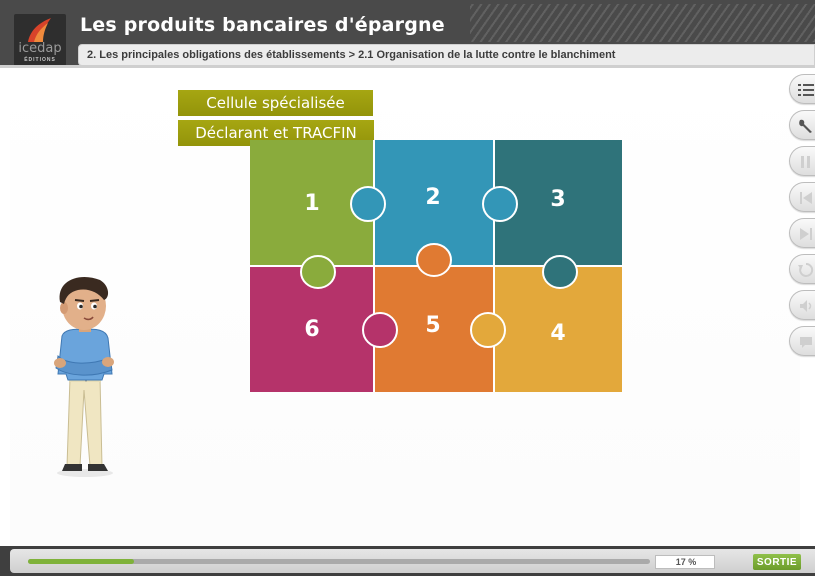  I want to click on skip-back-icon, so click(806, 198).